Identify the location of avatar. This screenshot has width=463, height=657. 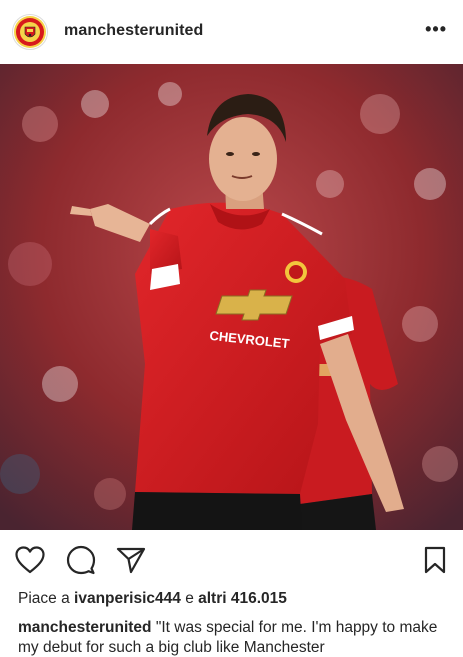
(30, 32).